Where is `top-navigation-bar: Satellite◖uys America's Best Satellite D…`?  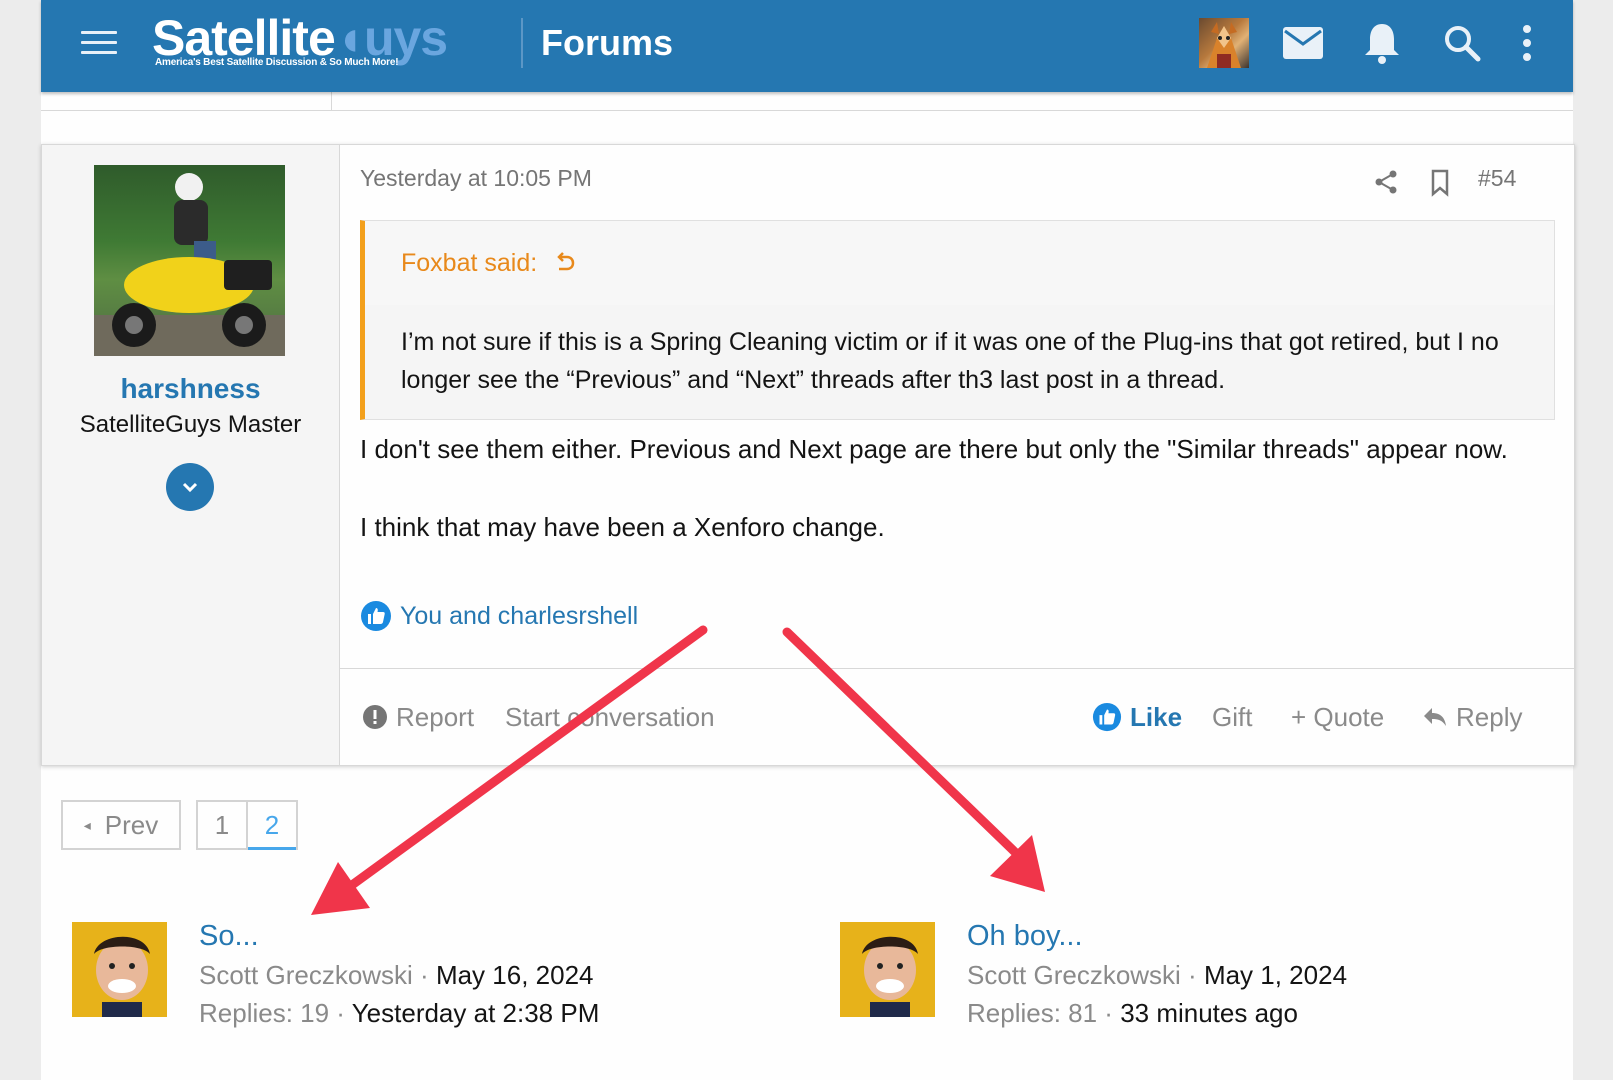
top-navigation-bar: Satellite◖uys America's Best Satellite D… is located at coordinates (807, 46).